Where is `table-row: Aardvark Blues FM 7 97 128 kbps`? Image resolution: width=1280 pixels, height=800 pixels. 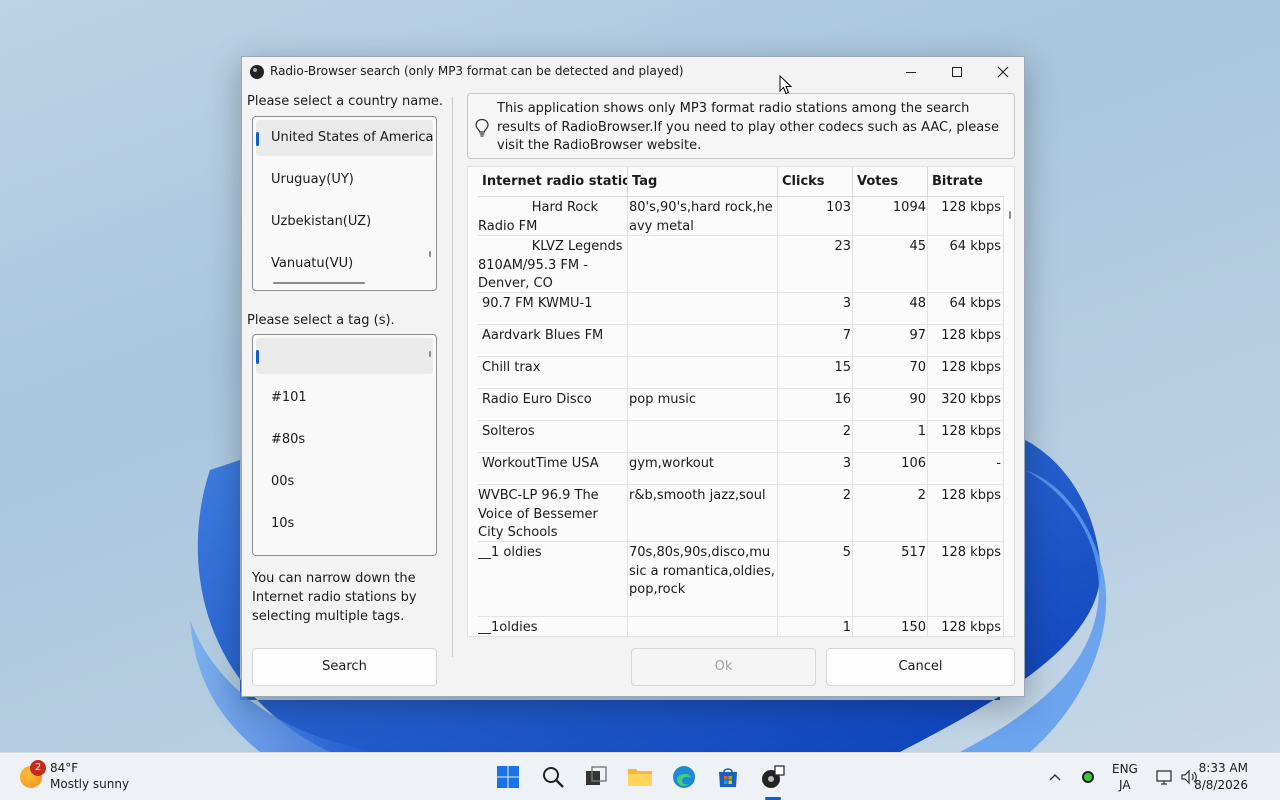 table-row: Aardvark Blues FM 7 97 128 kbps is located at coordinates (741, 341).